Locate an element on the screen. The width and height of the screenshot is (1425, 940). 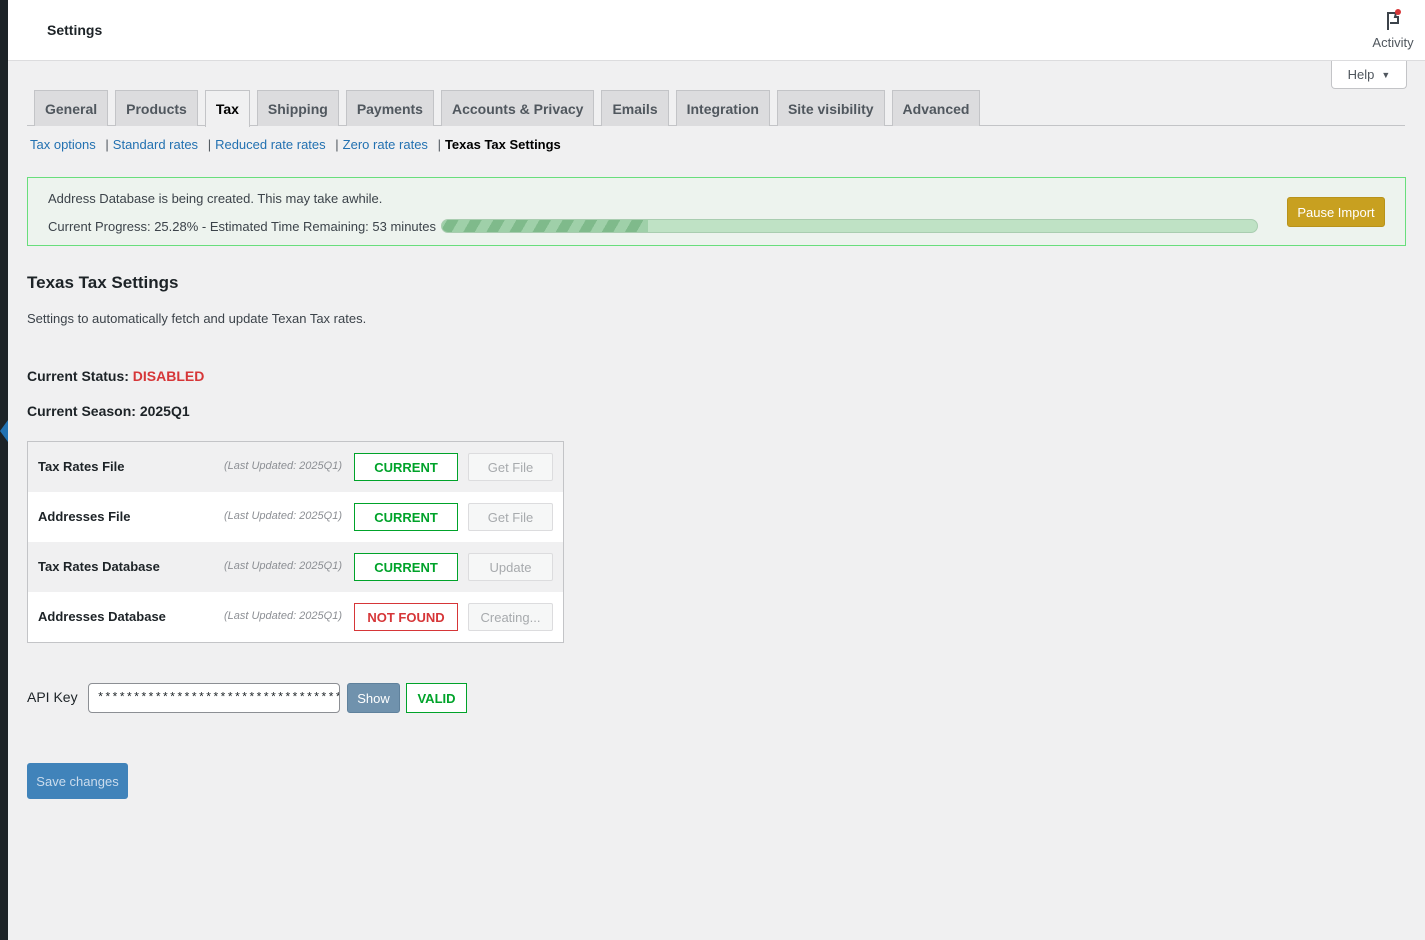
caret-down-icon: ▼ is located at coordinates (1386, 74).